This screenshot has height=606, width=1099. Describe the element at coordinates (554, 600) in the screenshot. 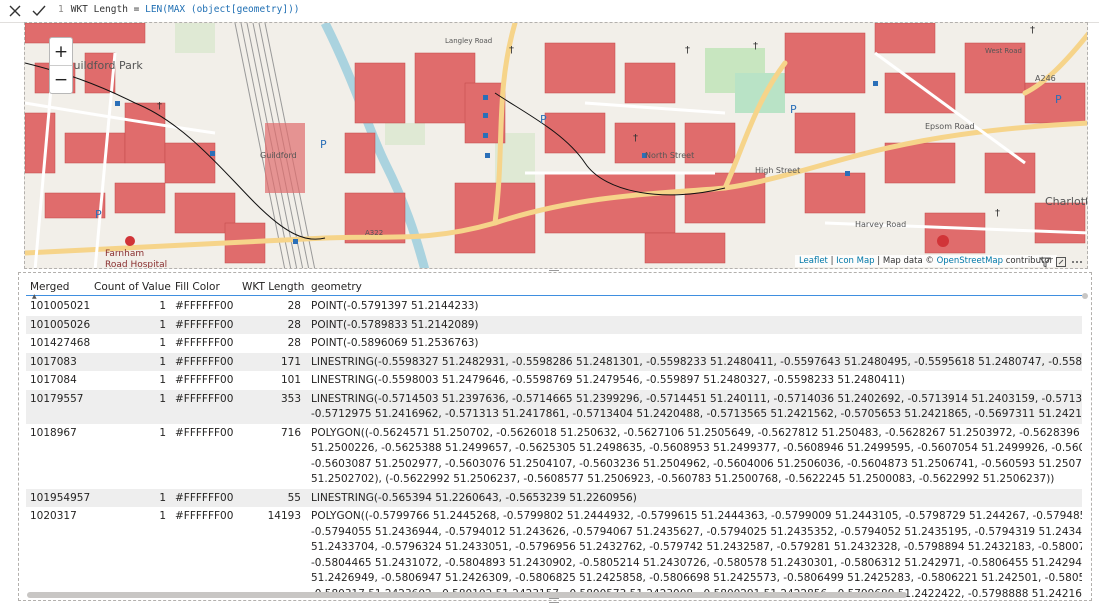

I see `resize-handle-bottom` at that location.